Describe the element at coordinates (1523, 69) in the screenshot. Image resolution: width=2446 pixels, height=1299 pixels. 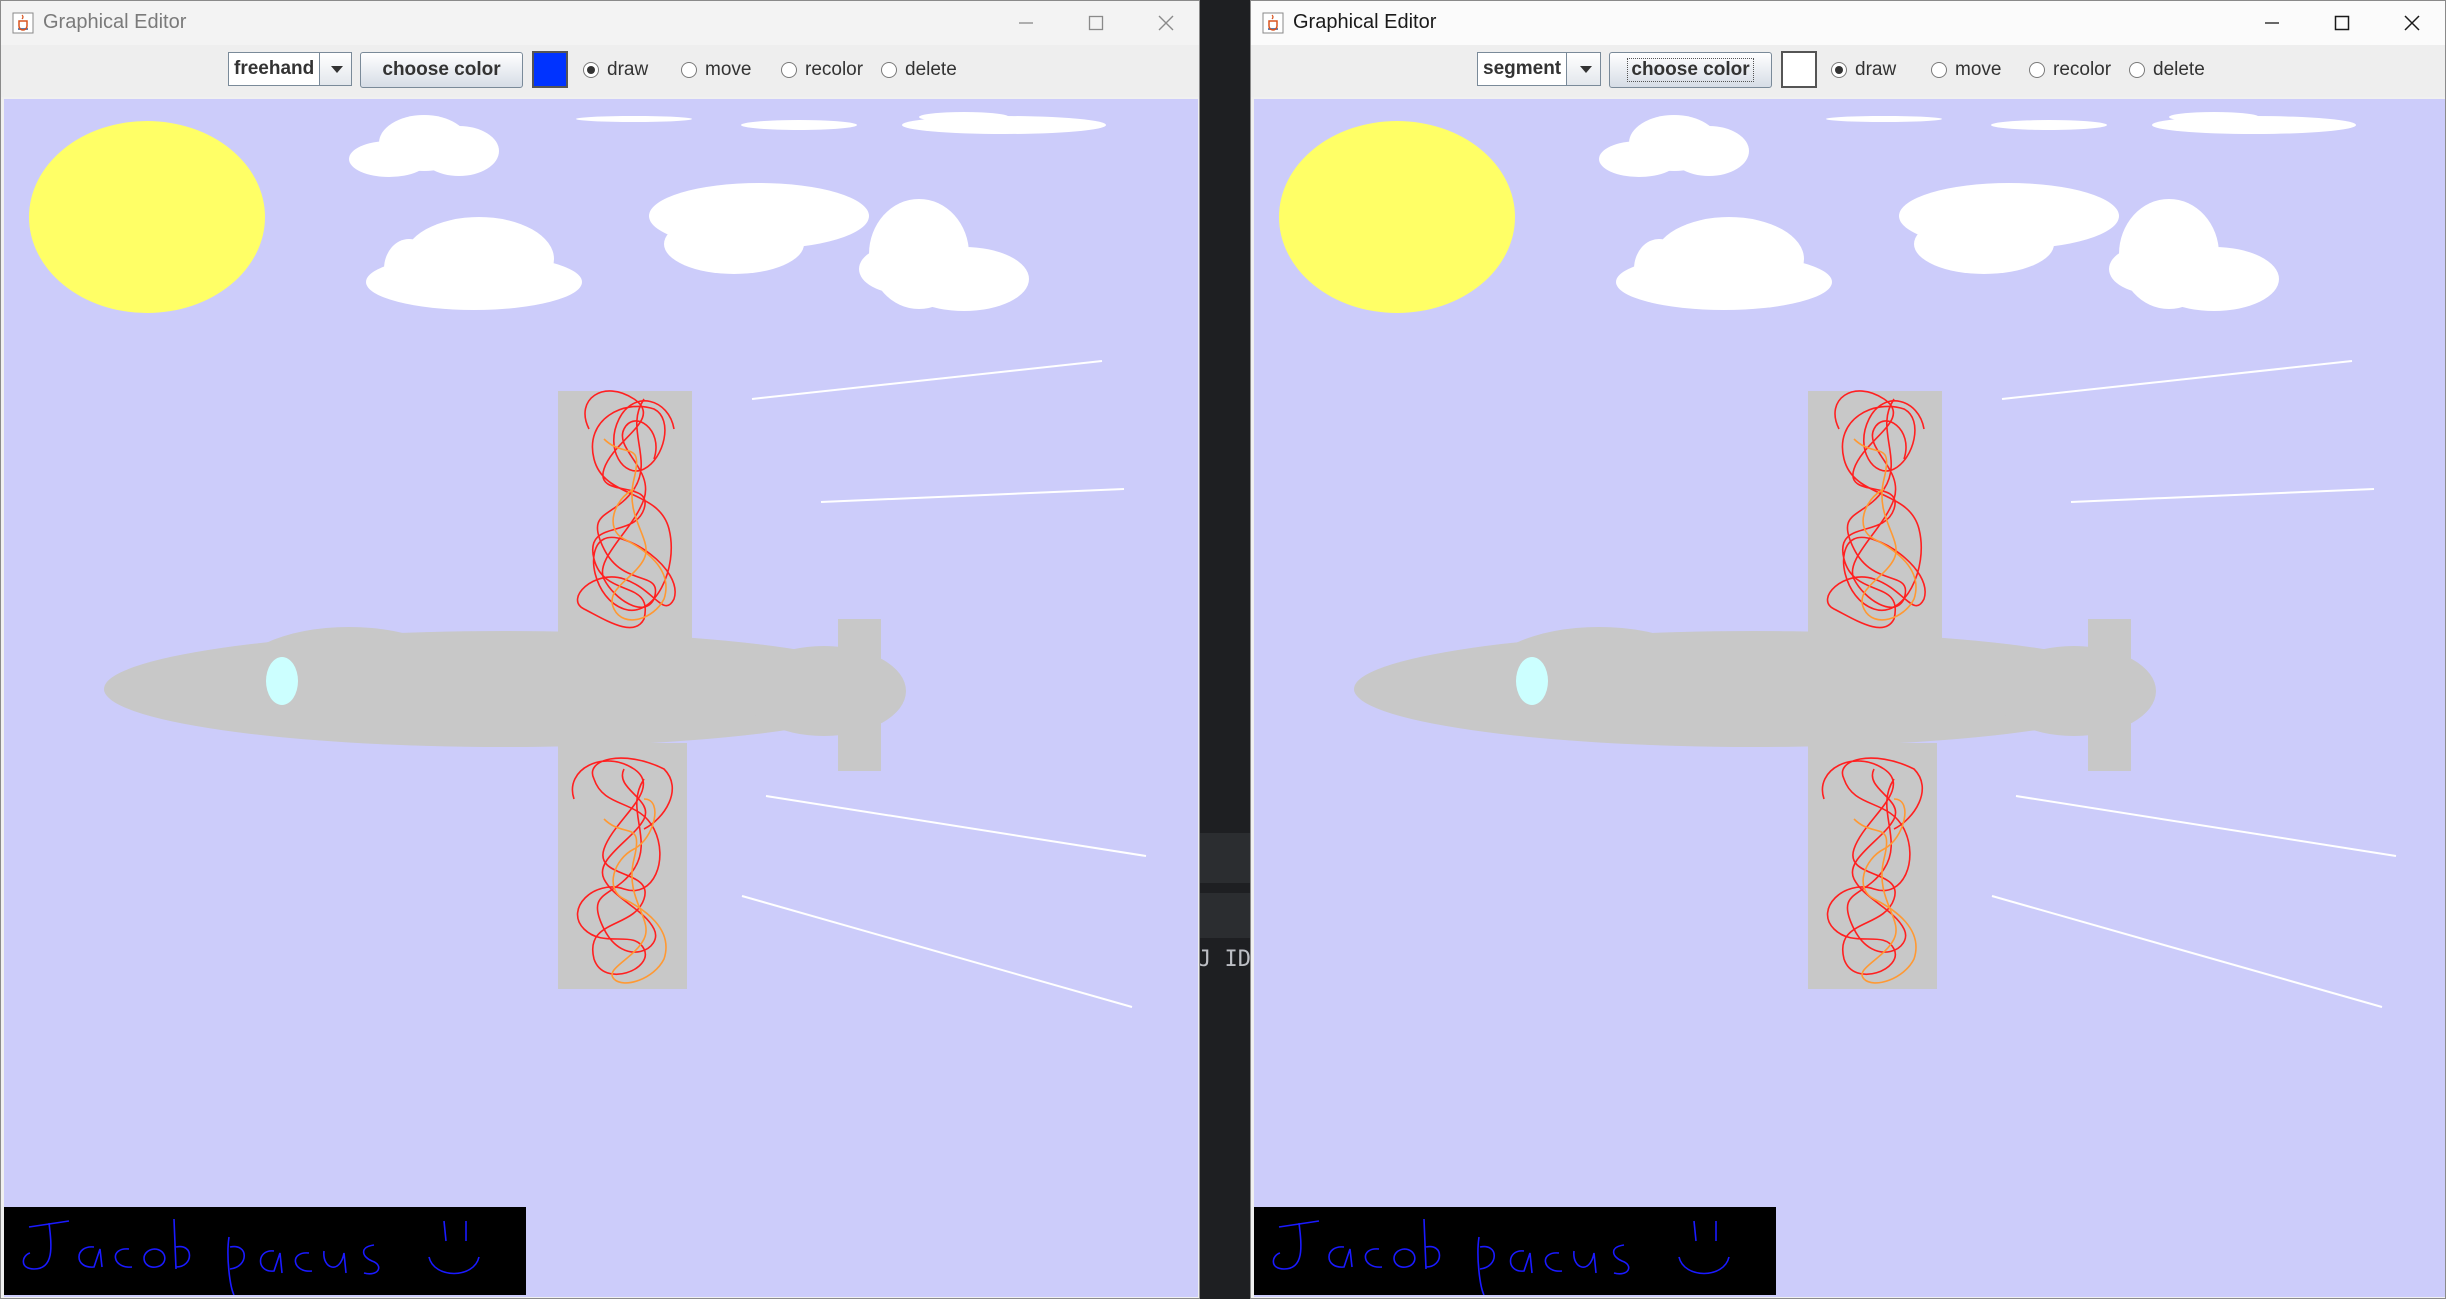
I see `shape-select-value: segment` at that location.